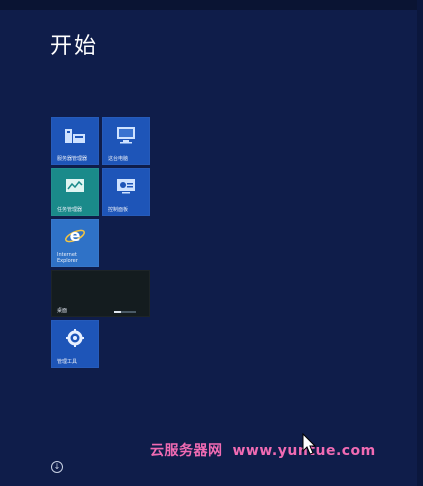 The height and width of the screenshot is (486, 423). I want to click on tile-label-line2: Explorer, so click(67, 261).